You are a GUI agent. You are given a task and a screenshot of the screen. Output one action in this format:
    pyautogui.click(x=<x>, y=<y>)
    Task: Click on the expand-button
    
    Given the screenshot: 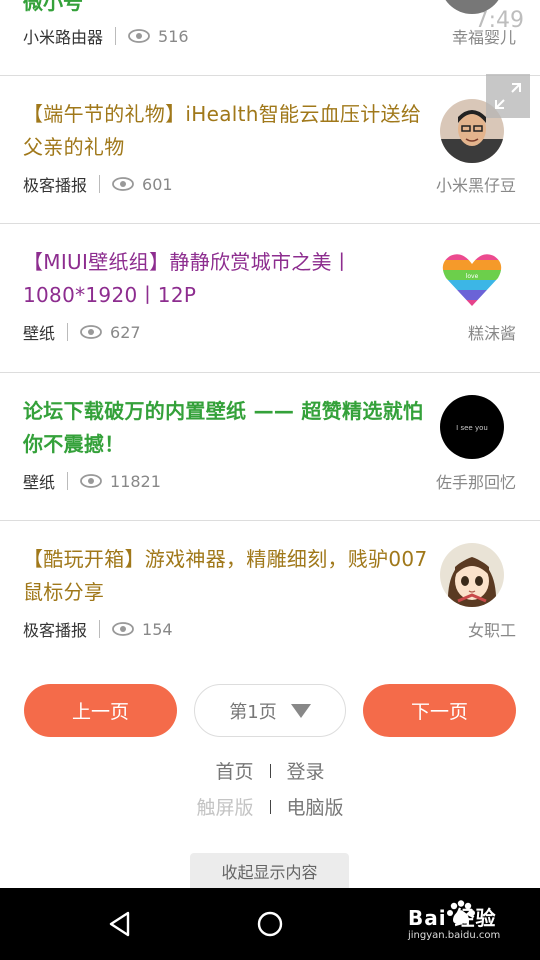 What is the action you would take?
    pyautogui.click(x=508, y=96)
    